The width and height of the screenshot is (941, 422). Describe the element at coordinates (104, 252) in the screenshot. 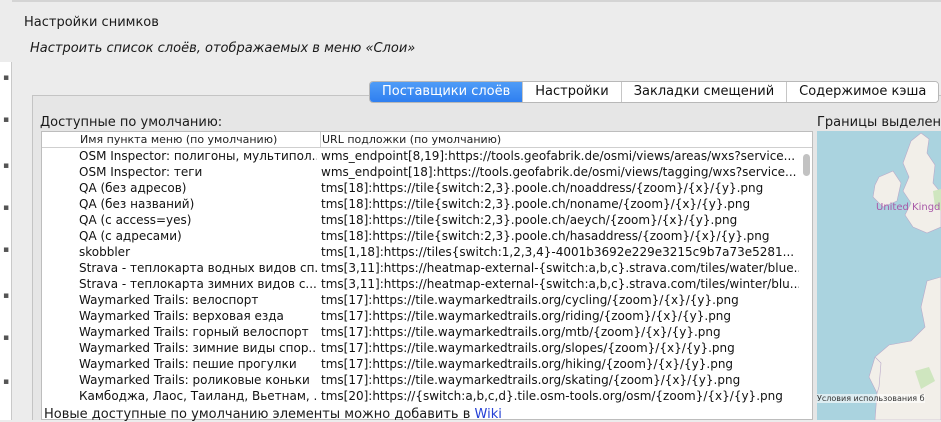

I see `cell-menu-name: skobbler` at that location.